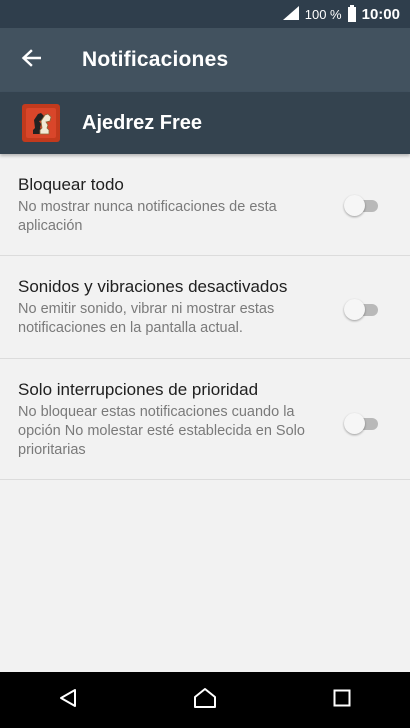 The width and height of the screenshot is (410, 728). Describe the element at coordinates (205, 123) in the screenshot. I see `app-header: Ajedrez Free` at that location.